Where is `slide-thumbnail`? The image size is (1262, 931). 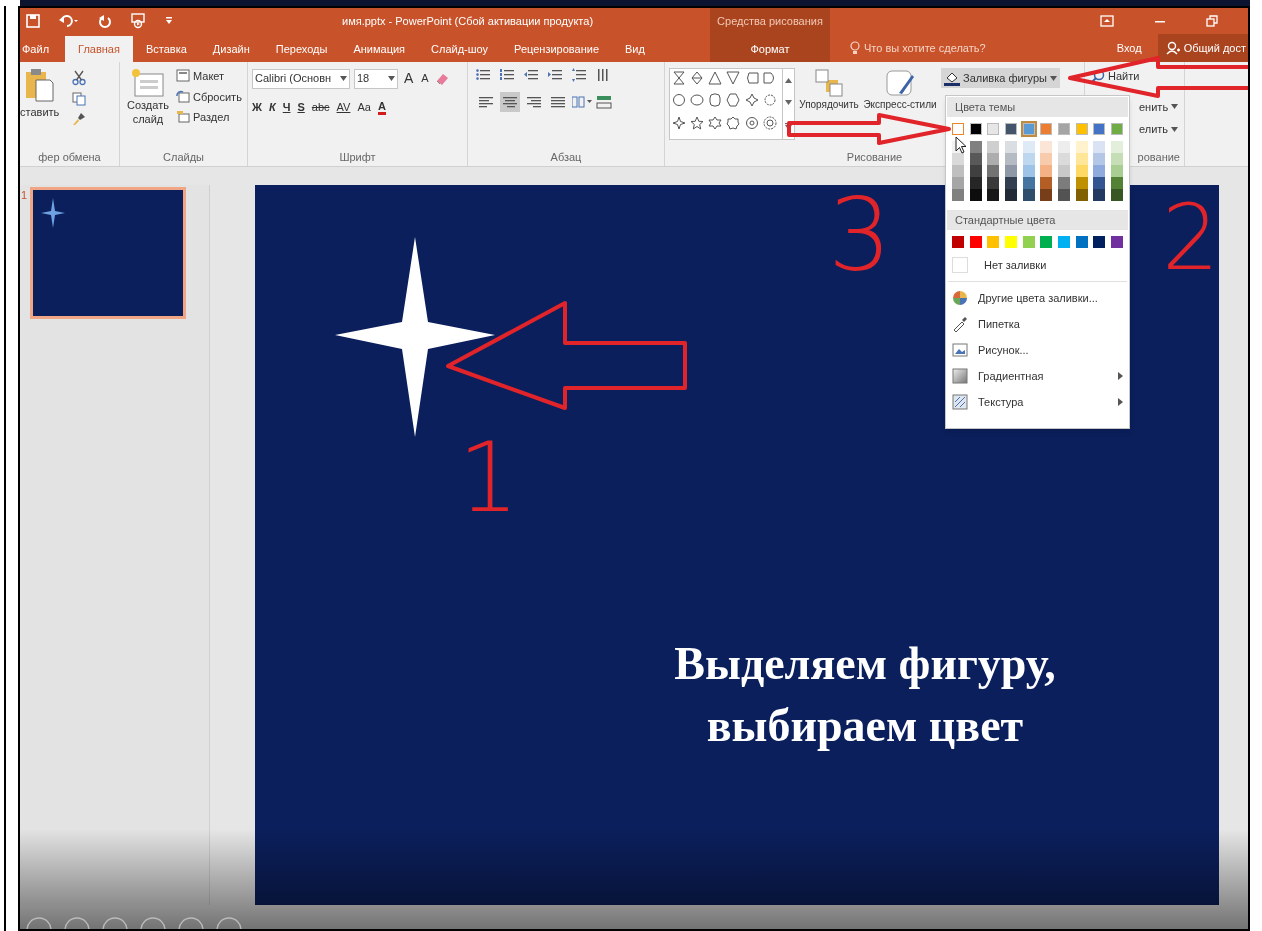 slide-thumbnail is located at coordinates (108, 253).